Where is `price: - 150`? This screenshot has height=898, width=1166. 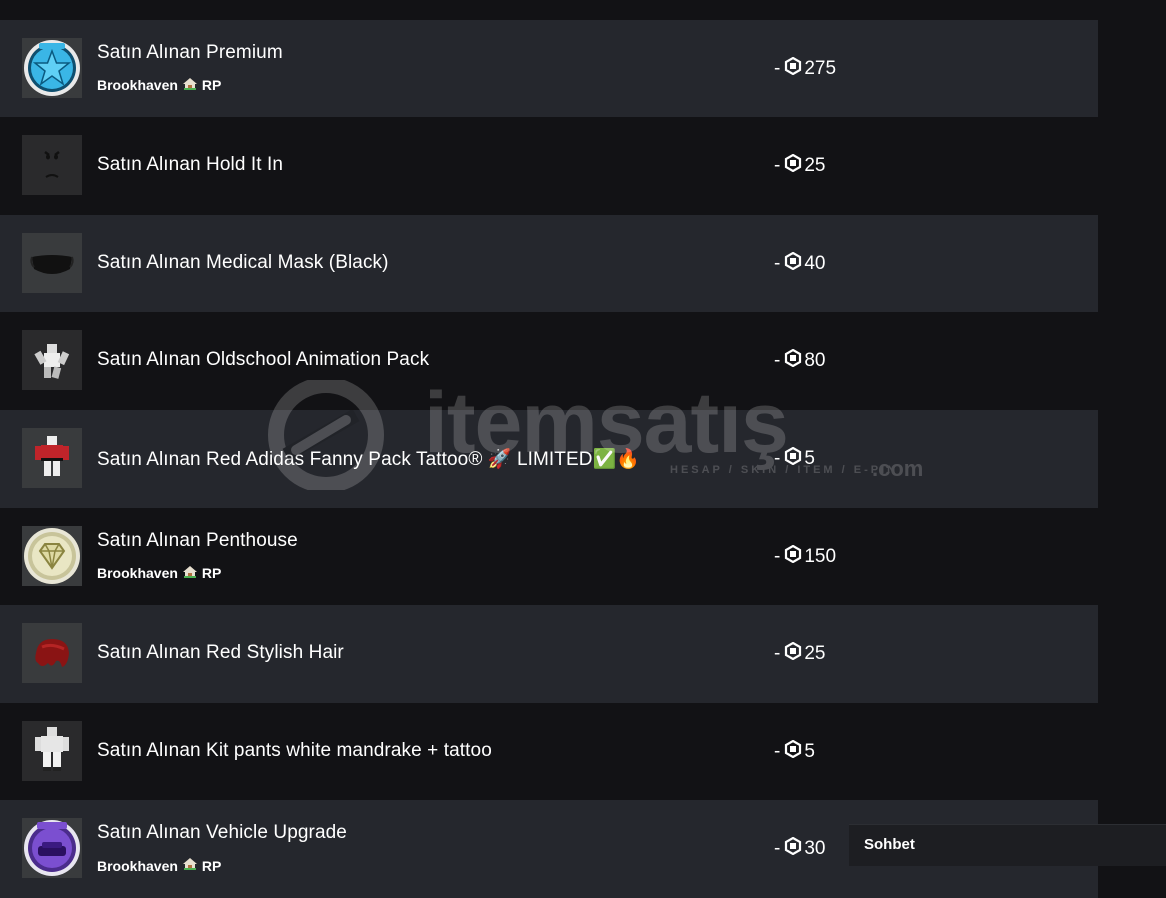 price: - 150 is located at coordinates (805, 556).